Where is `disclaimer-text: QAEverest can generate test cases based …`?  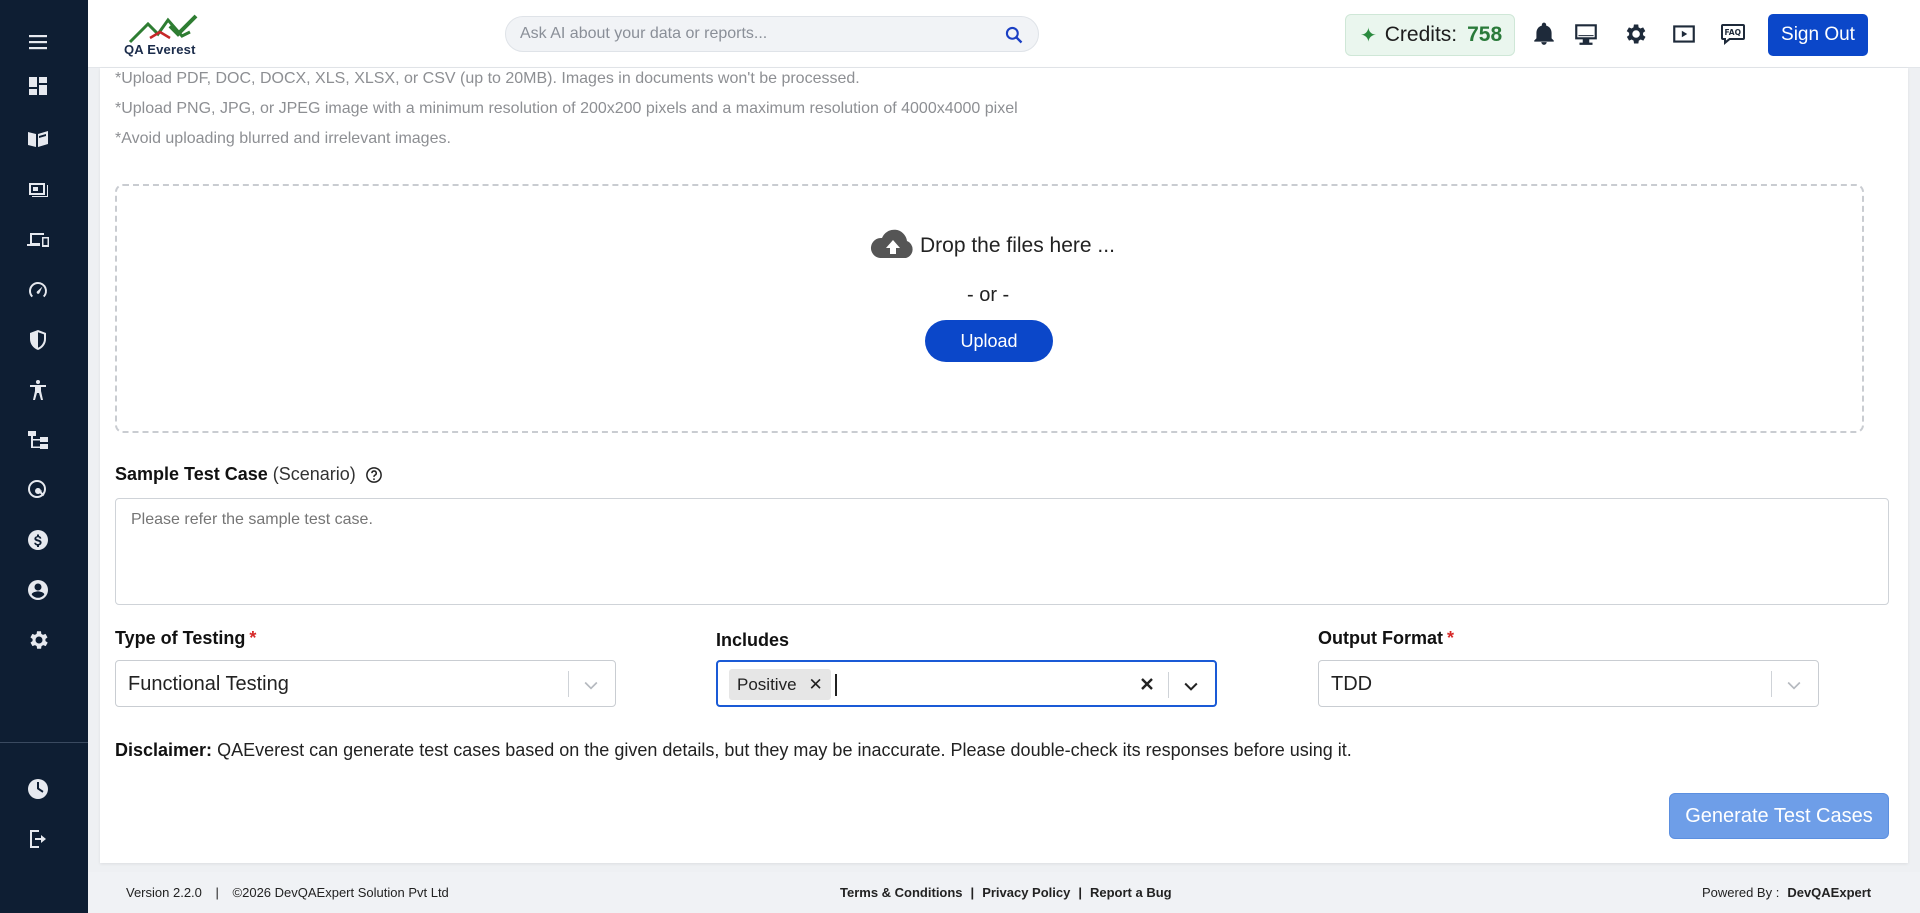
disclaimer-text: QAEverest can generate test cases based … is located at coordinates (784, 750).